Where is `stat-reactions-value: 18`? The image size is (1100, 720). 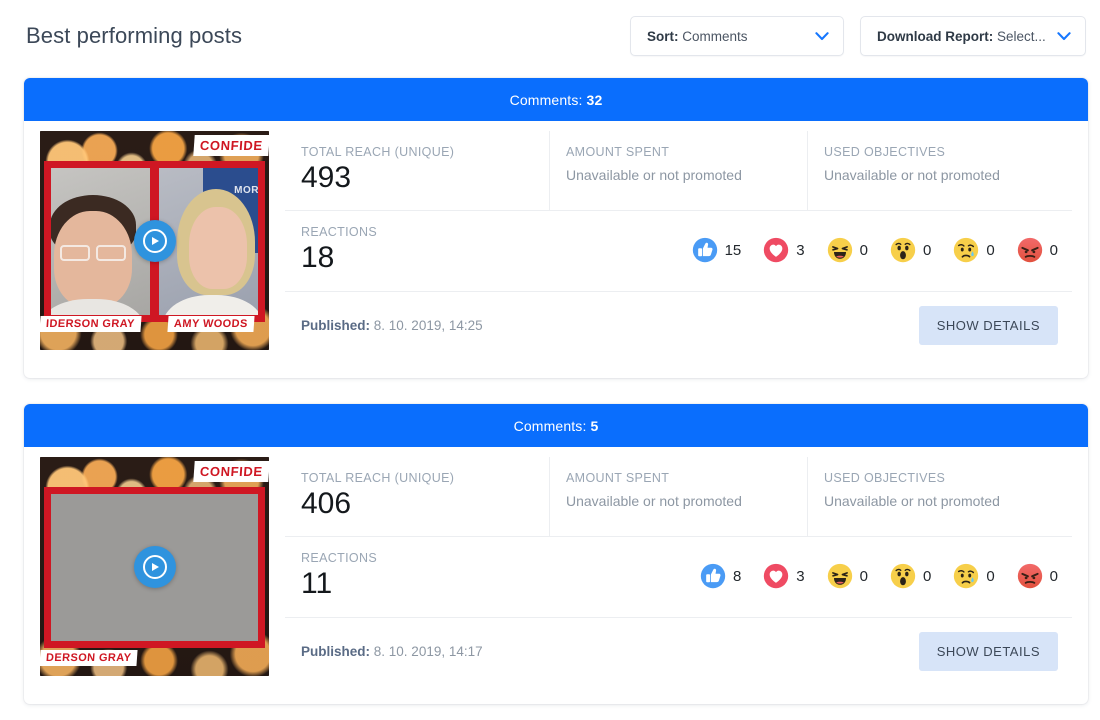
stat-reactions-value: 18 is located at coordinates (318, 258).